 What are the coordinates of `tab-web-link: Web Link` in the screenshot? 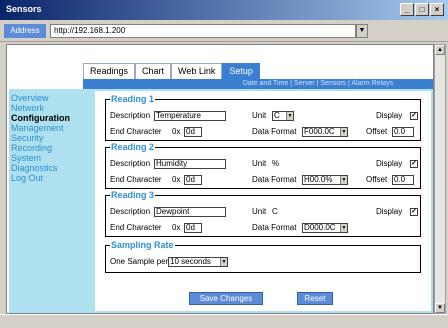 It's located at (197, 71).